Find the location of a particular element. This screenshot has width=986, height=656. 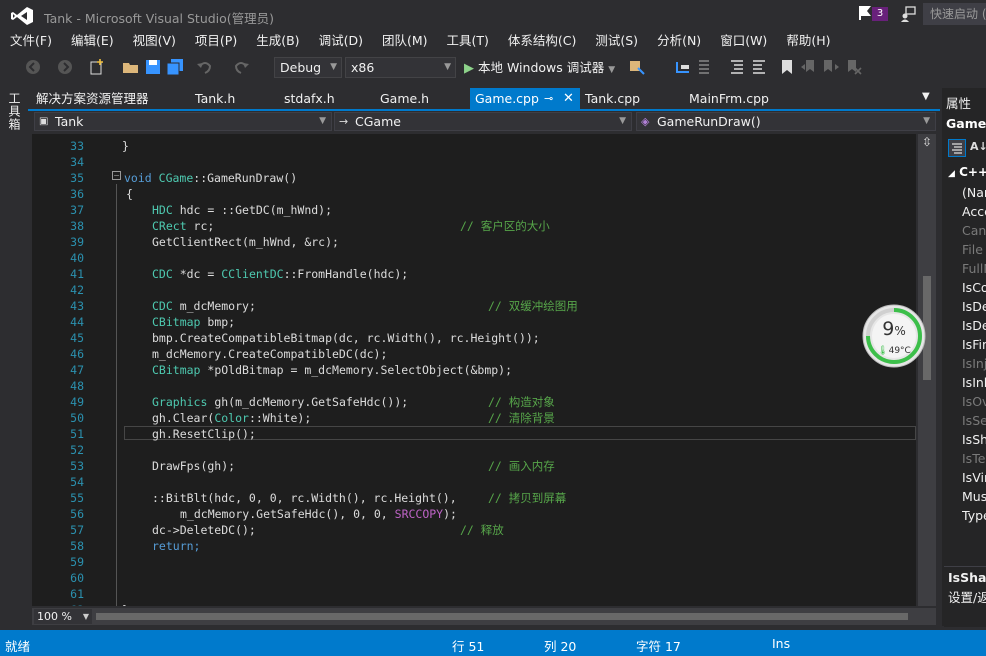

project-scope-dropdown: ▣ Tank ▼ is located at coordinates (183, 121).